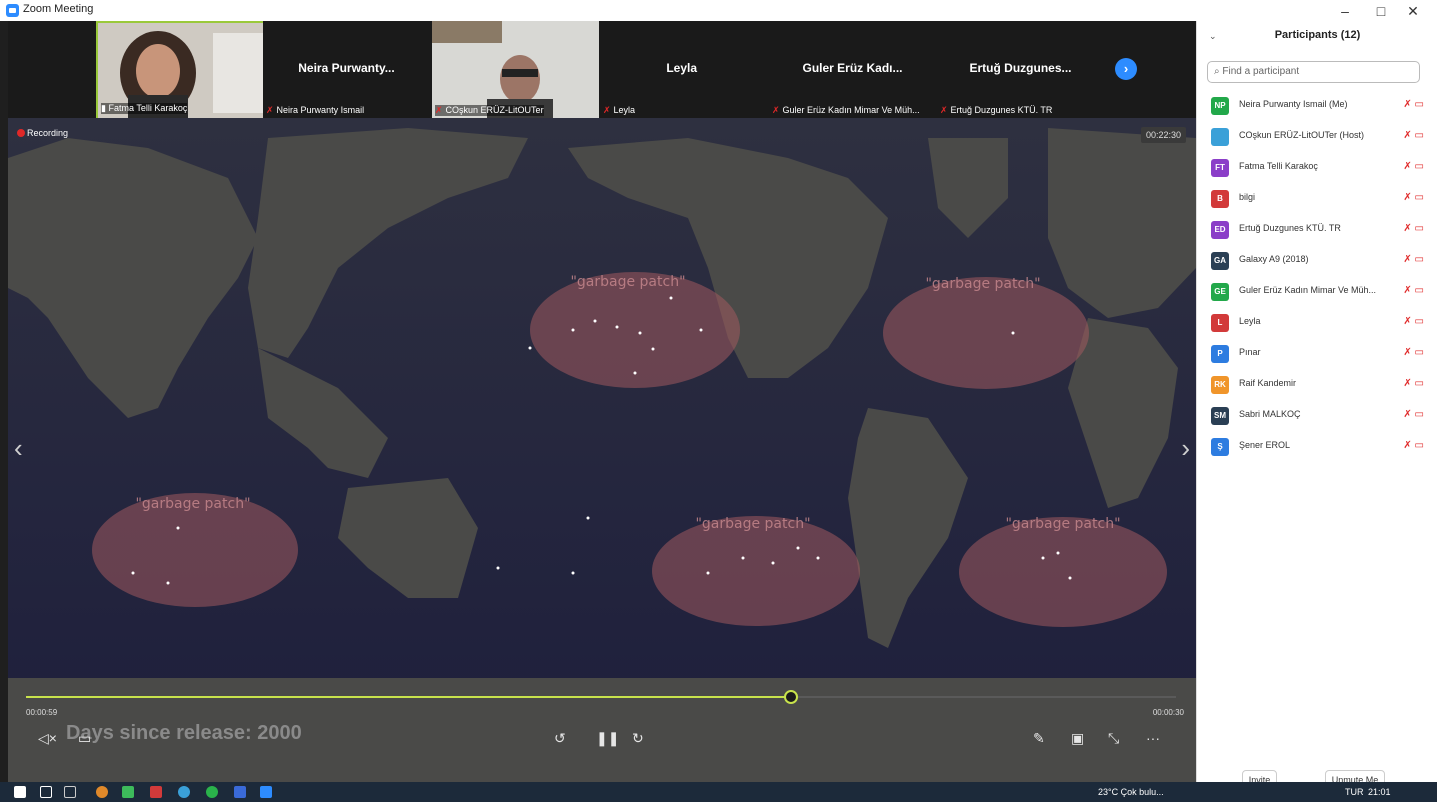 This screenshot has height=802, width=1437. I want to click on exit-fullscreen-icon: ⤡, so click(1113, 738).